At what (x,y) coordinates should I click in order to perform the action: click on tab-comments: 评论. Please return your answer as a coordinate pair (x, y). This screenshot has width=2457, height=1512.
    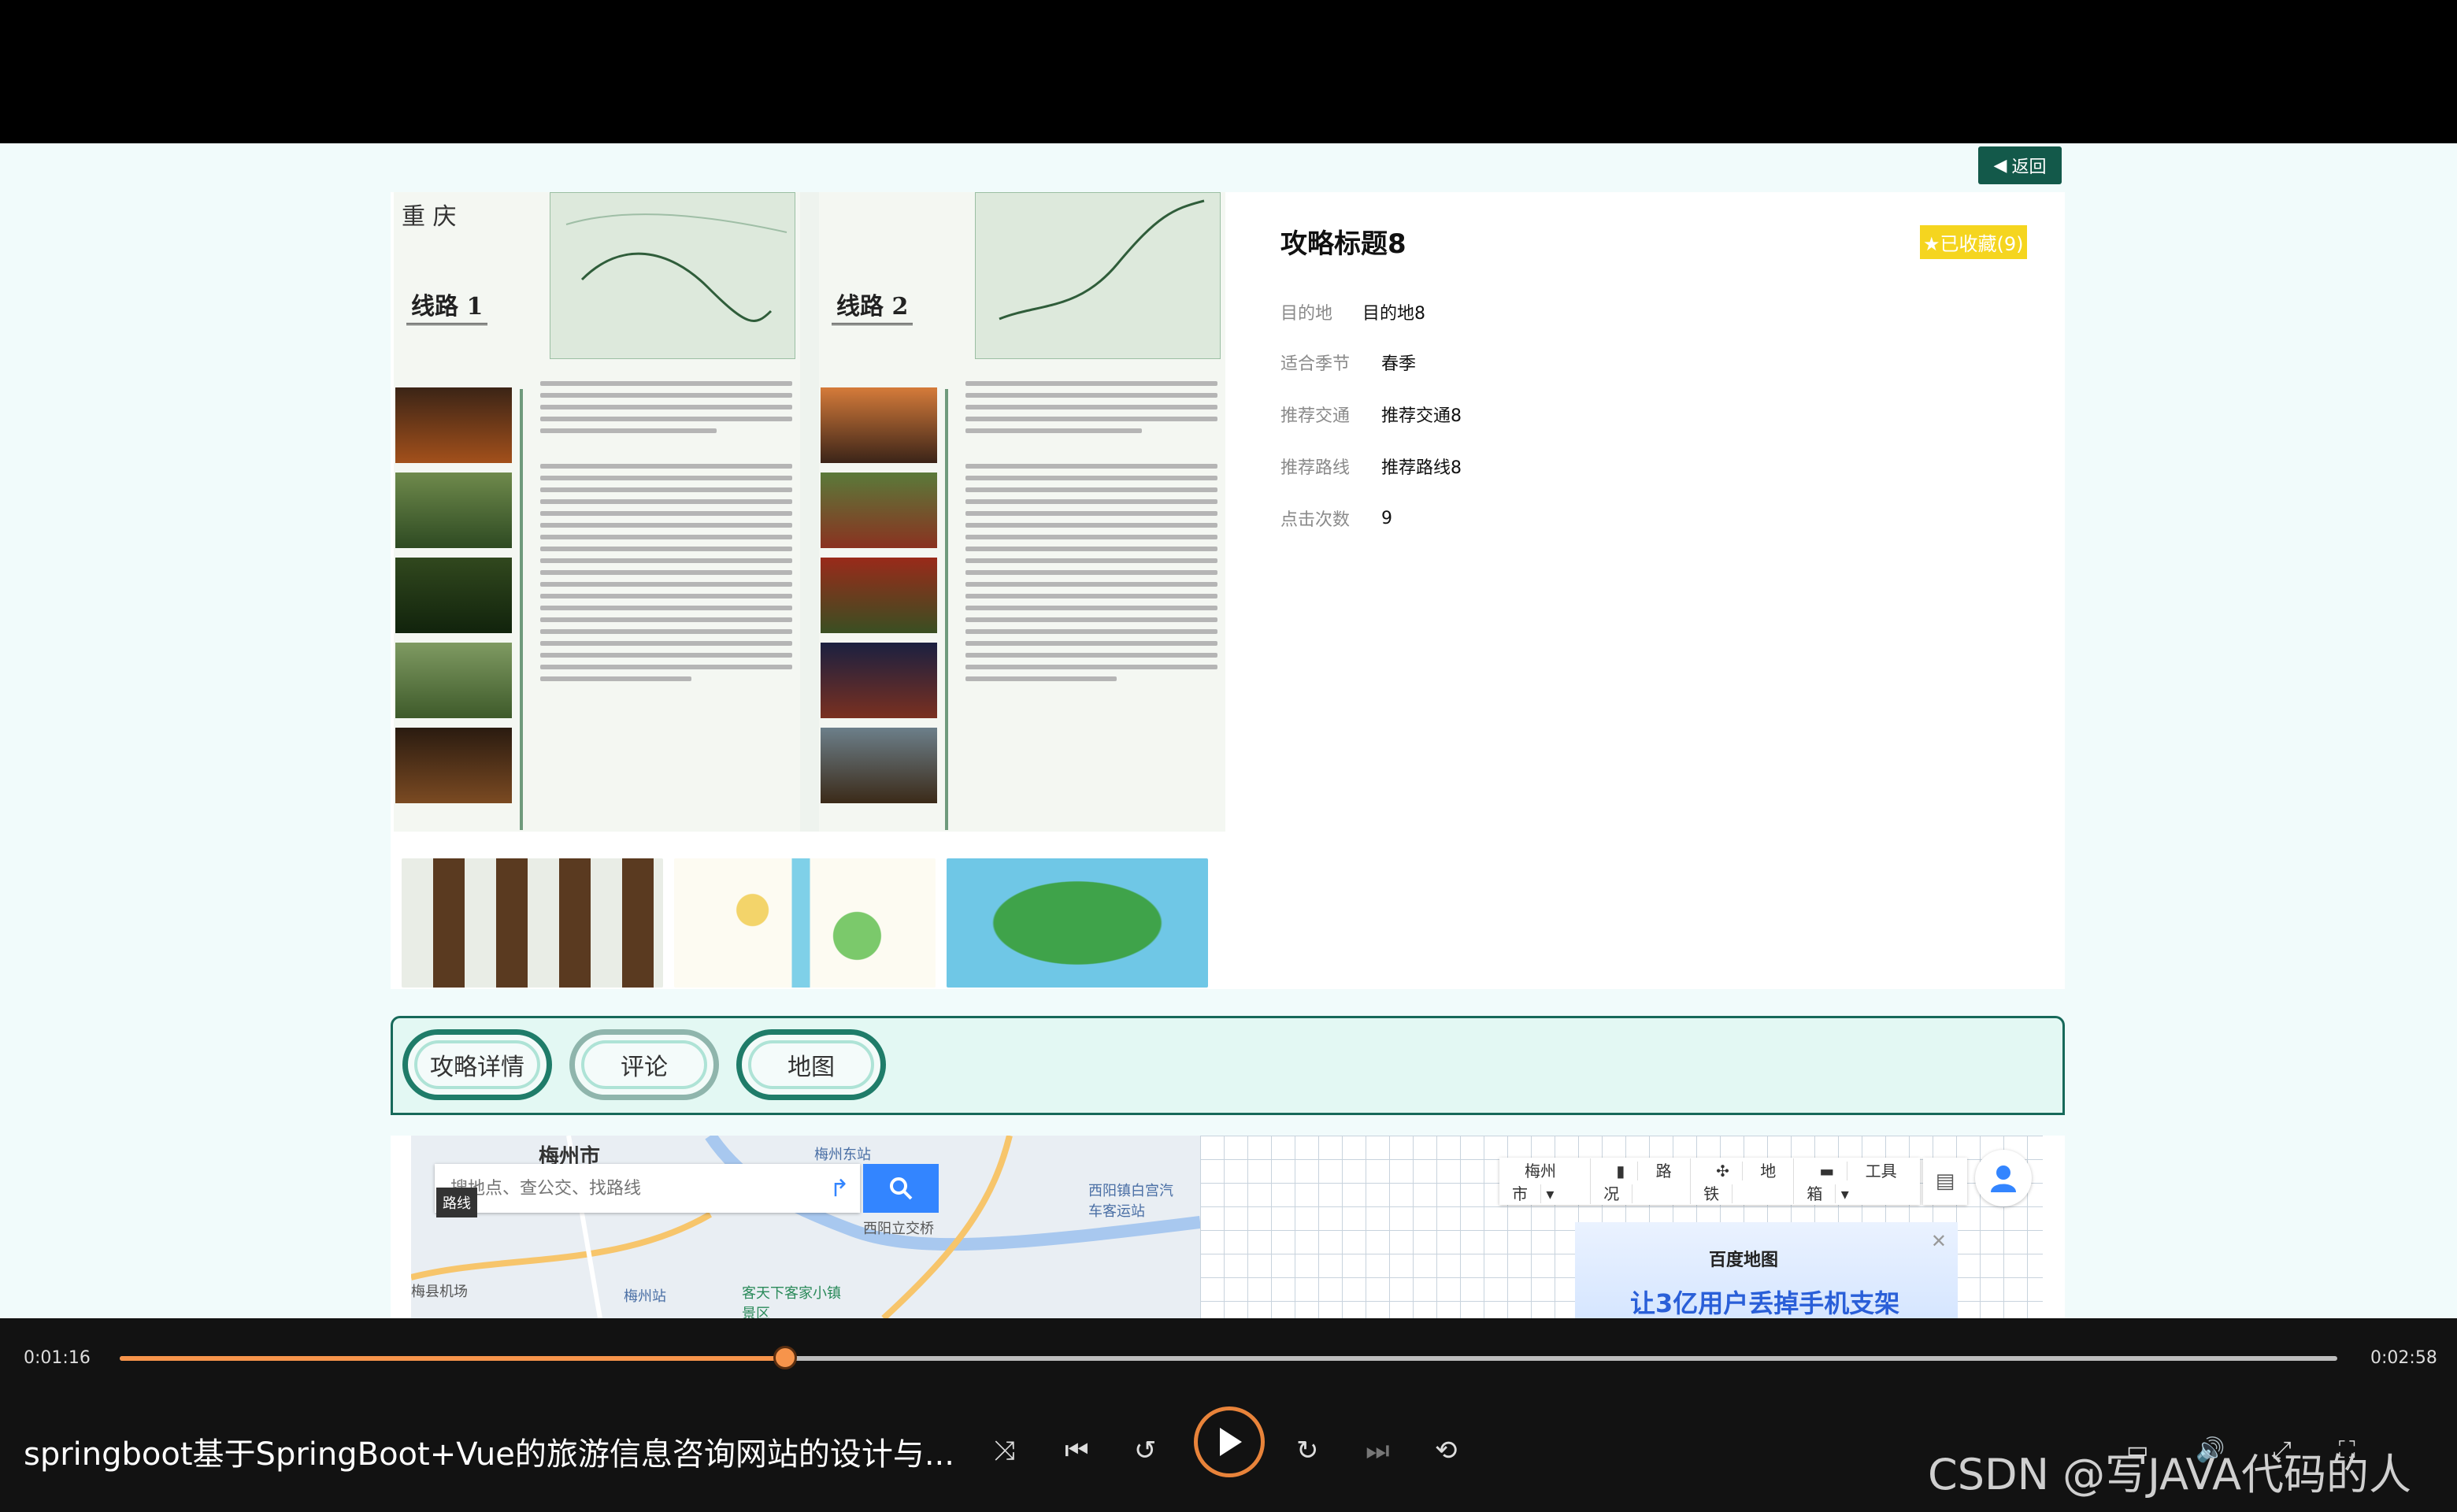
    Looking at the image, I should click on (644, 1064).